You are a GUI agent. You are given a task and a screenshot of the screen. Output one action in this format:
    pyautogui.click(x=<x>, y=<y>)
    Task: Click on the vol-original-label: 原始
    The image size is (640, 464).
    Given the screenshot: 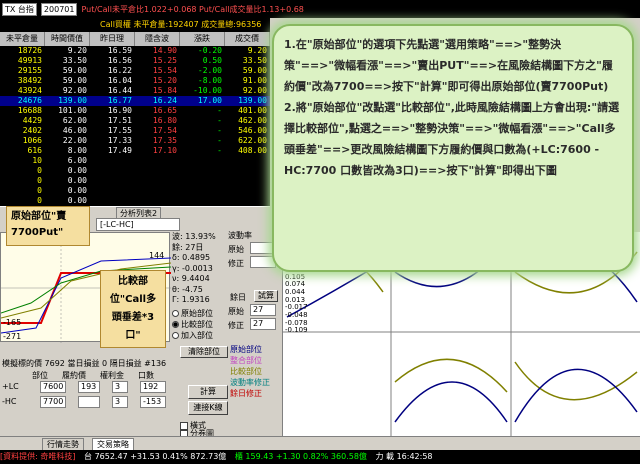 What is the action you would take?
    pyautogui.click(x=236, y=249)
    